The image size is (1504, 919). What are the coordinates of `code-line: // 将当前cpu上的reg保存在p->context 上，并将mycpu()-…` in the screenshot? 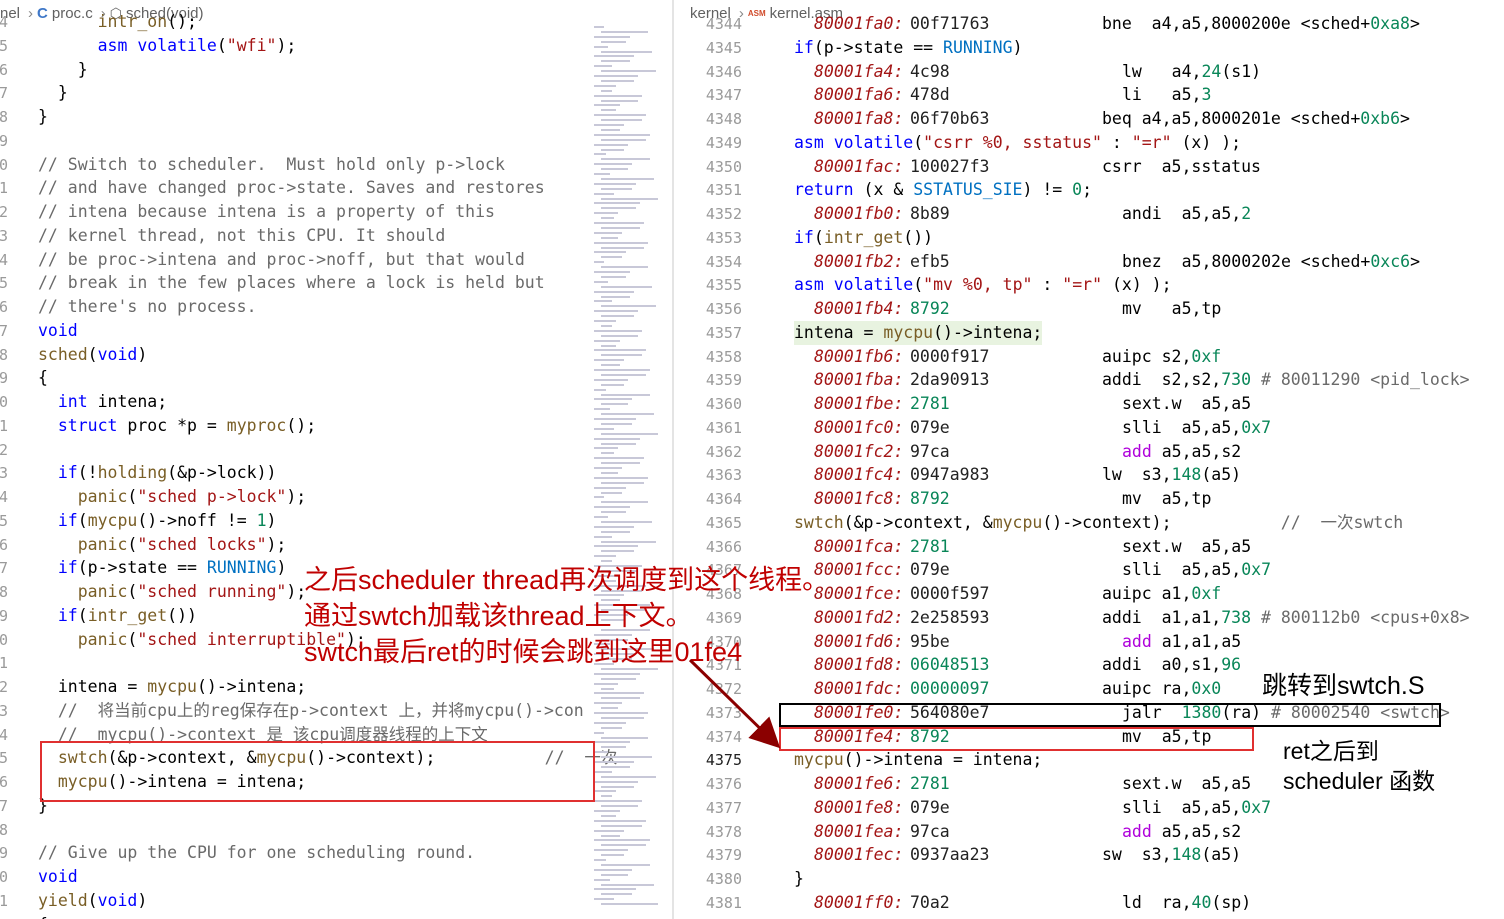 It's located at (320, 710).